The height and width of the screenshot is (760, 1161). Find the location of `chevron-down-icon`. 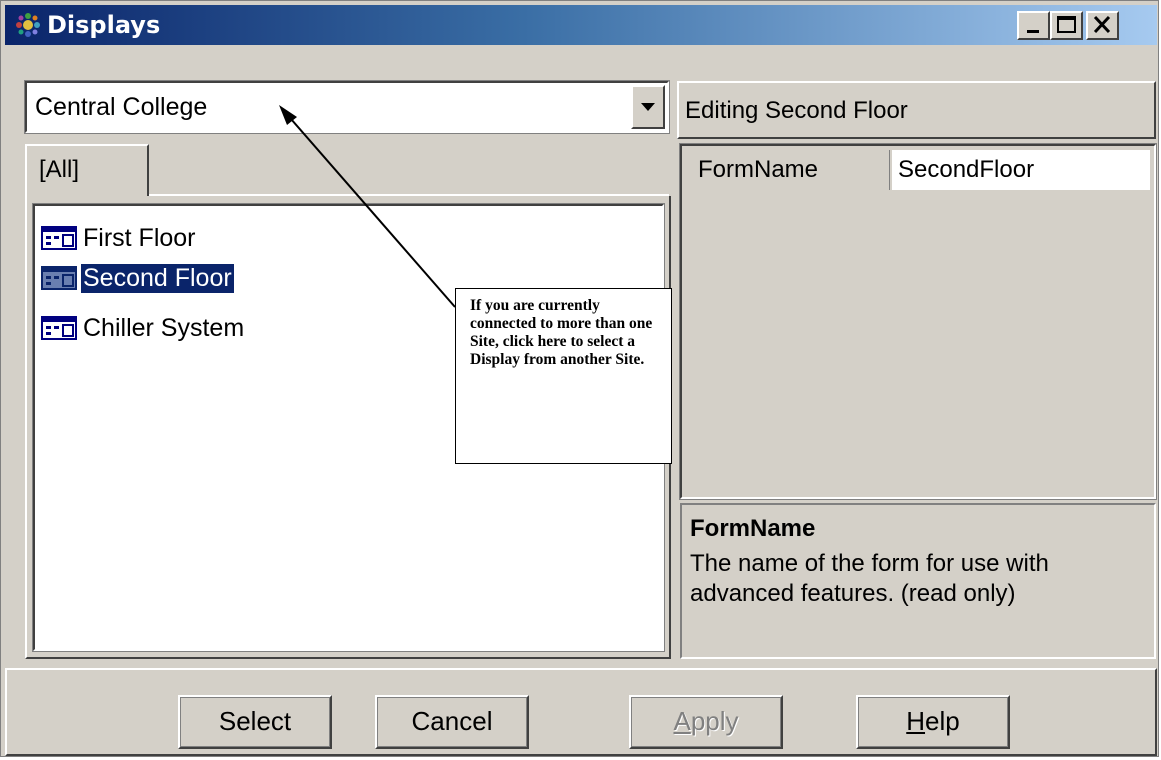

chevron-down-icon is located at coordinates (648, 107).